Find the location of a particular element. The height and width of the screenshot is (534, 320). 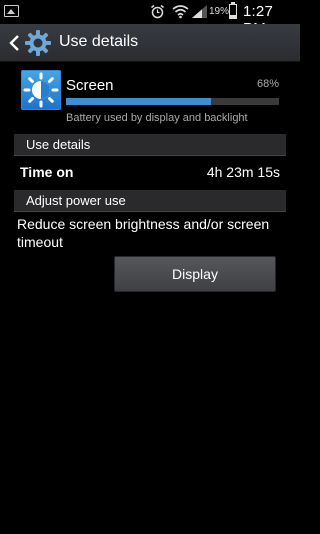

display-button: Display is located at coordinates (195, 274).